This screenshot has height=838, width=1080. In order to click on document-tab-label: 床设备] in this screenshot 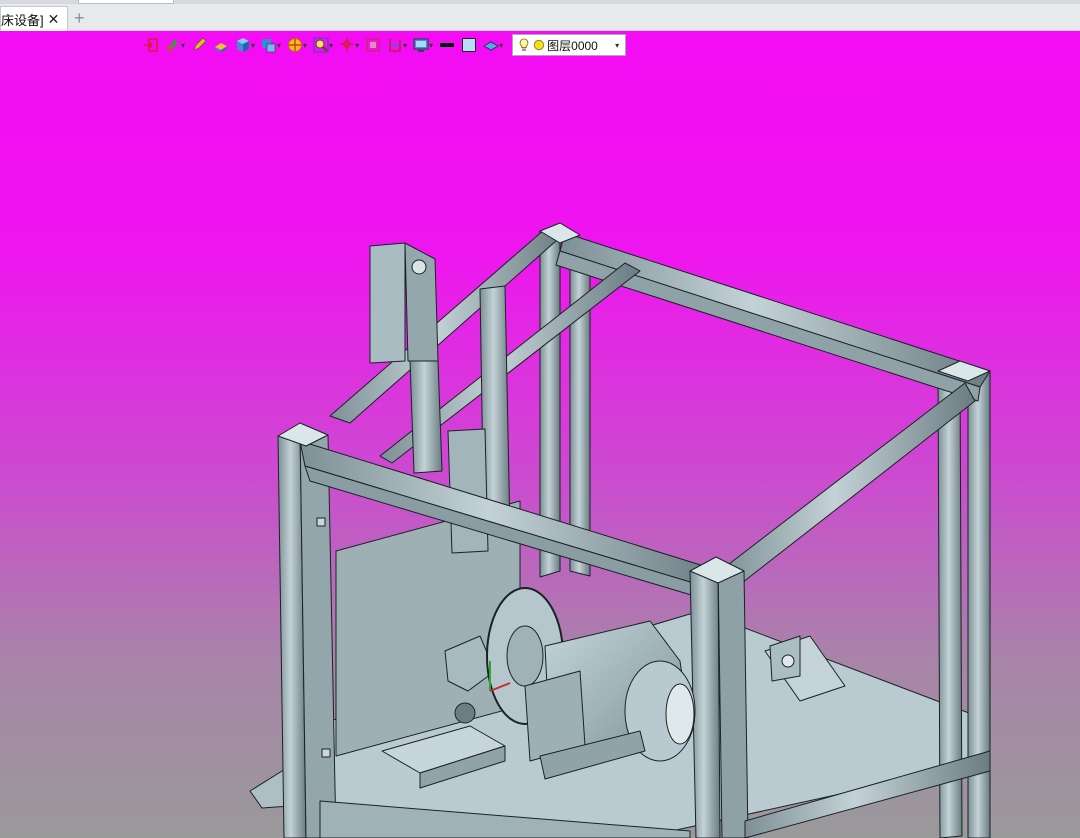, I will do `click(22, 20)`.